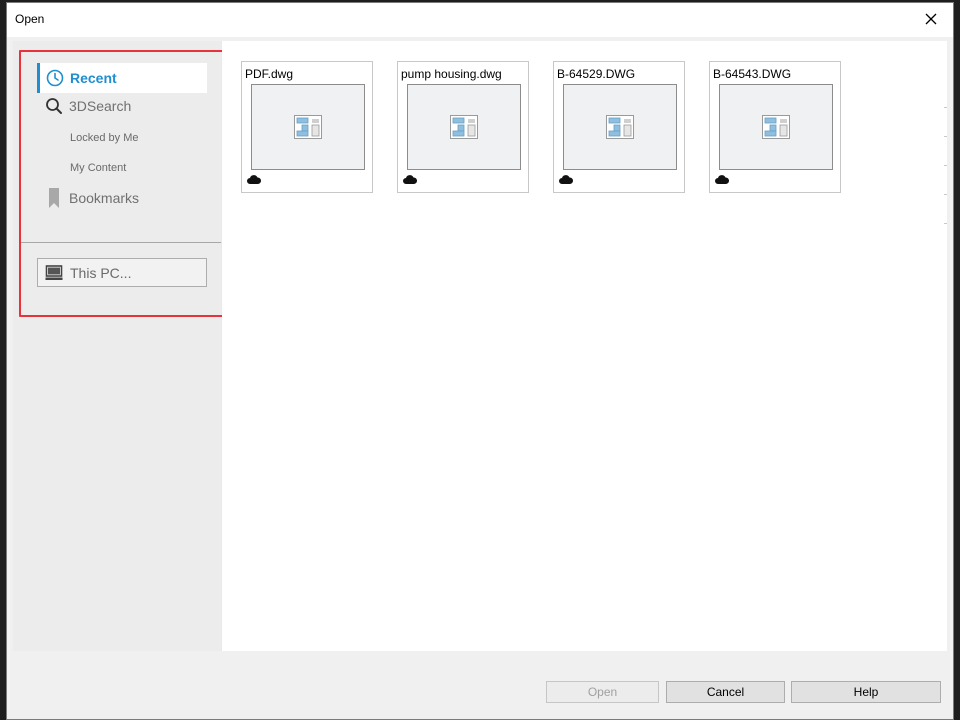  Describe the element at coordinates (945, 179) in the screenshot. I see `scroll-edge-marks` at that location.